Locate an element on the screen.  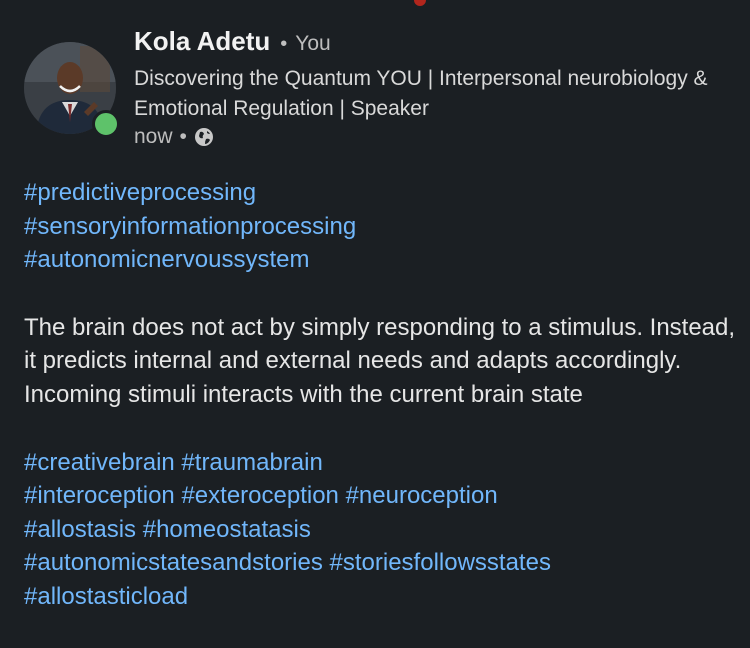
author-name: Kola Adetu is located at coordinates (202, 41).